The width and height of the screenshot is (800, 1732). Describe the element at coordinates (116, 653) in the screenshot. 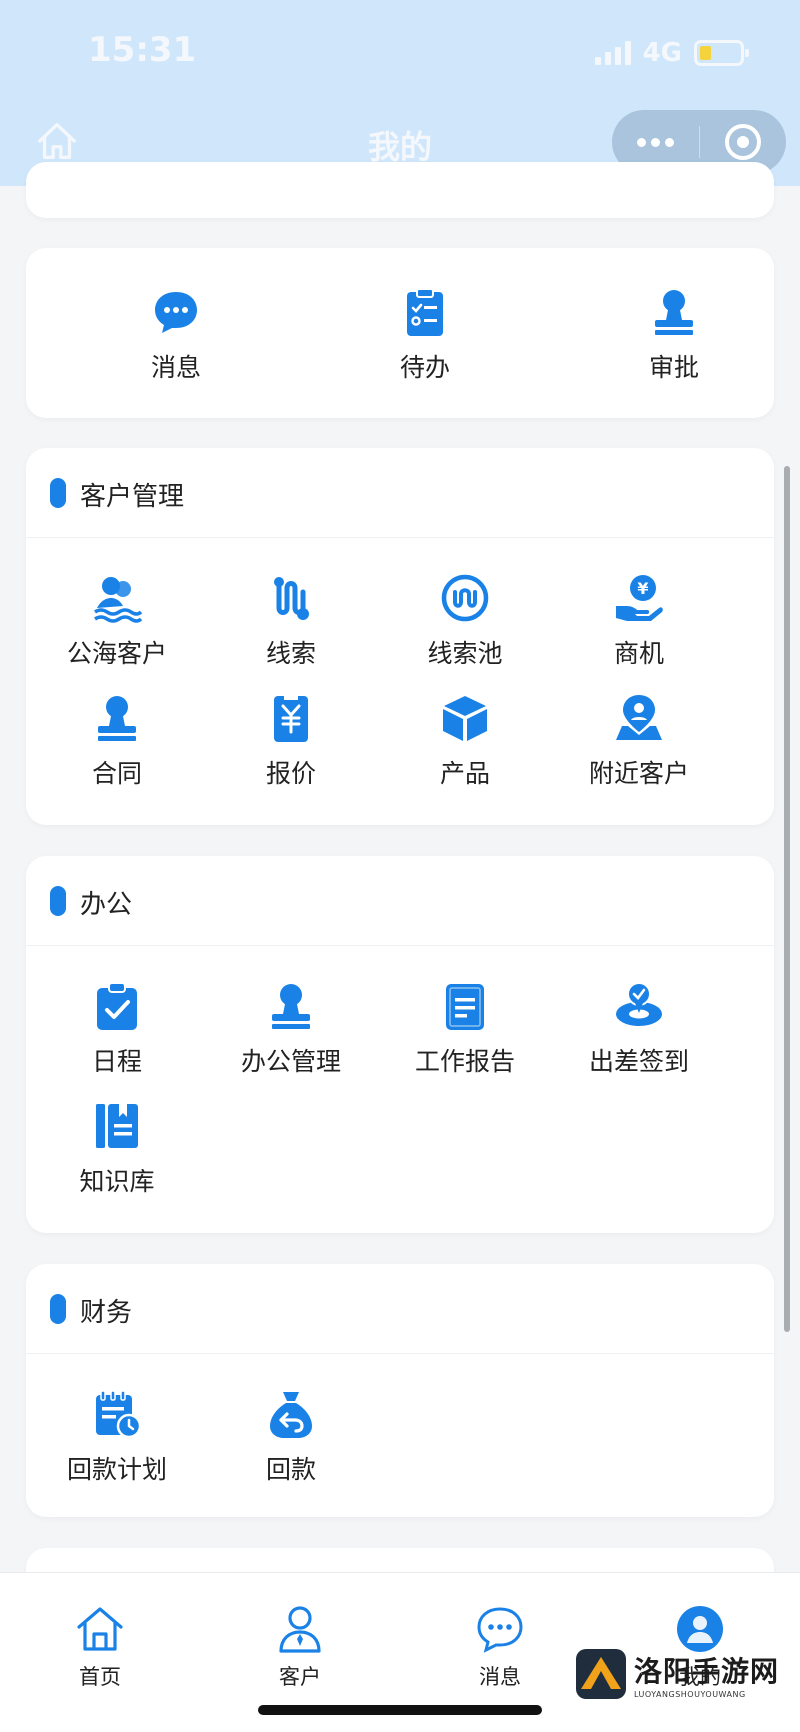

I see `menu-item-label: 公海客户` at that location.